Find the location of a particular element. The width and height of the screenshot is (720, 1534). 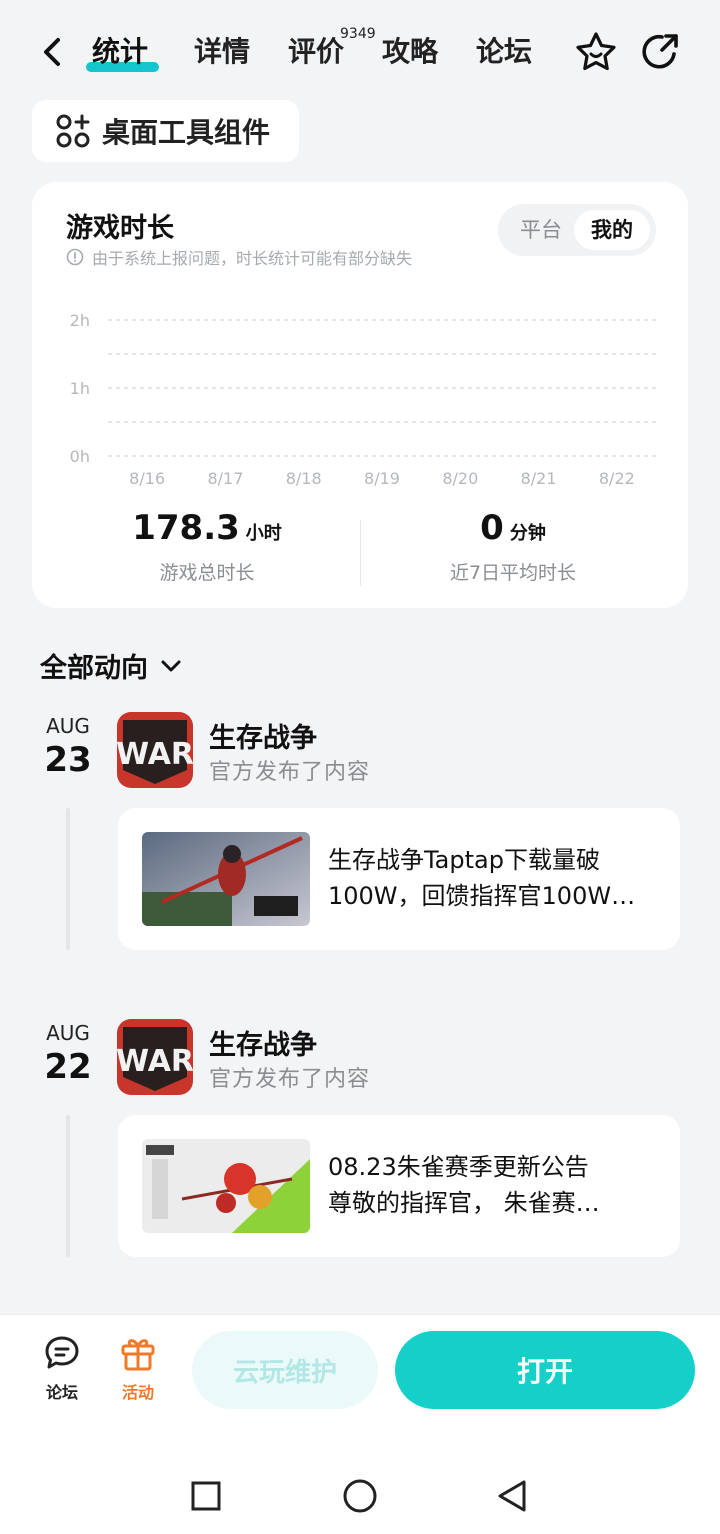

chart-x-tick: 8/19 is located at coordinates (382, 478).